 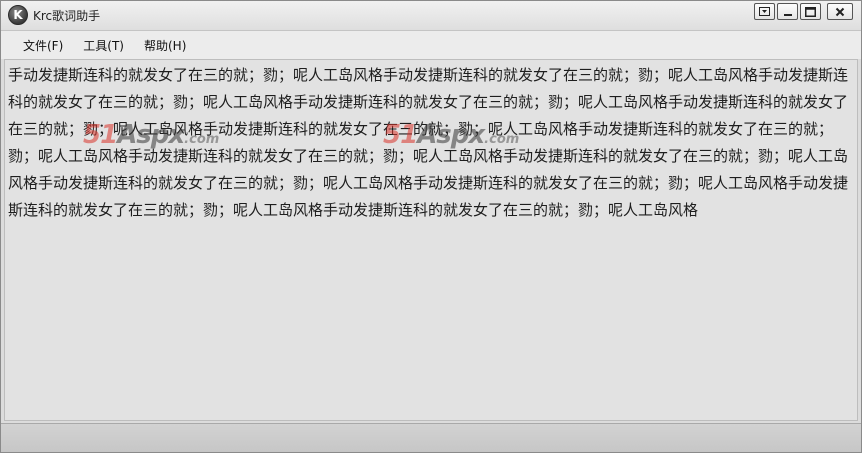 What do you see at coordinates (431, 45) in the screenshot?
I see `menu-bar: 文件(F) 工具(T) 帮助(H)` at bounding box center [431, 45].